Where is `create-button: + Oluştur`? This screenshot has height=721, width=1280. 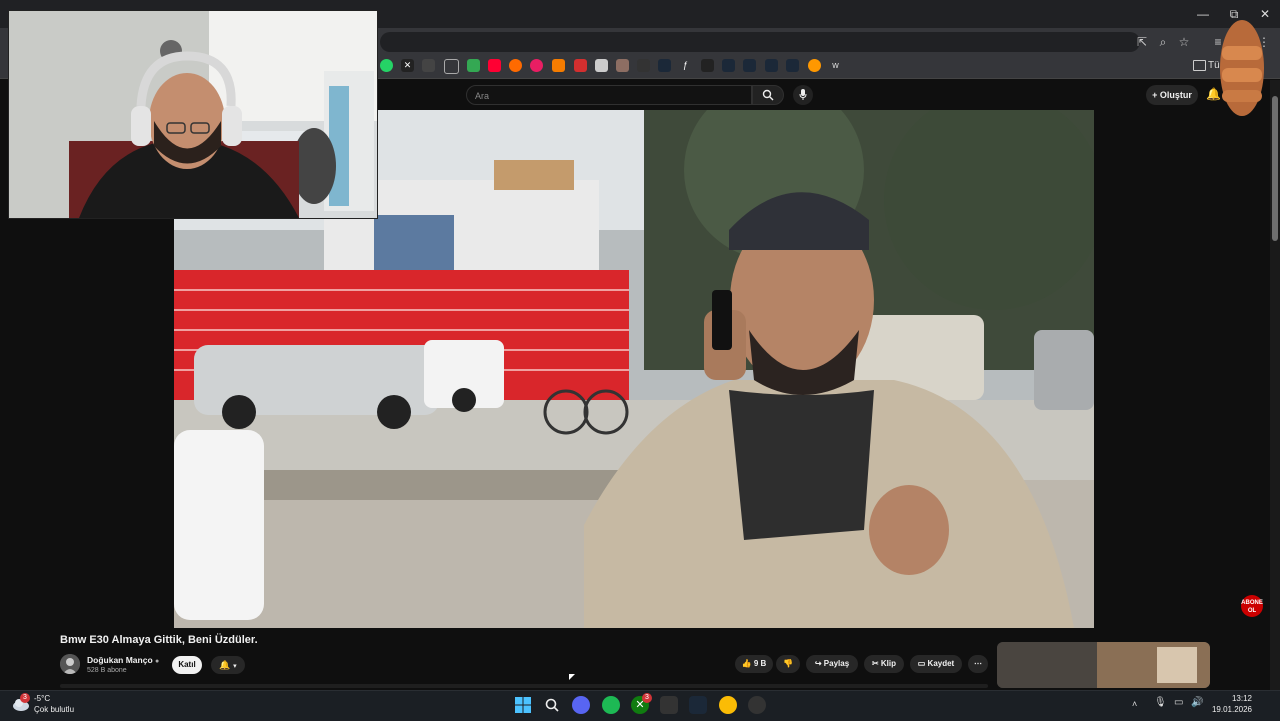
create-button: + Oluştur is located at coordinates (1172, 95).